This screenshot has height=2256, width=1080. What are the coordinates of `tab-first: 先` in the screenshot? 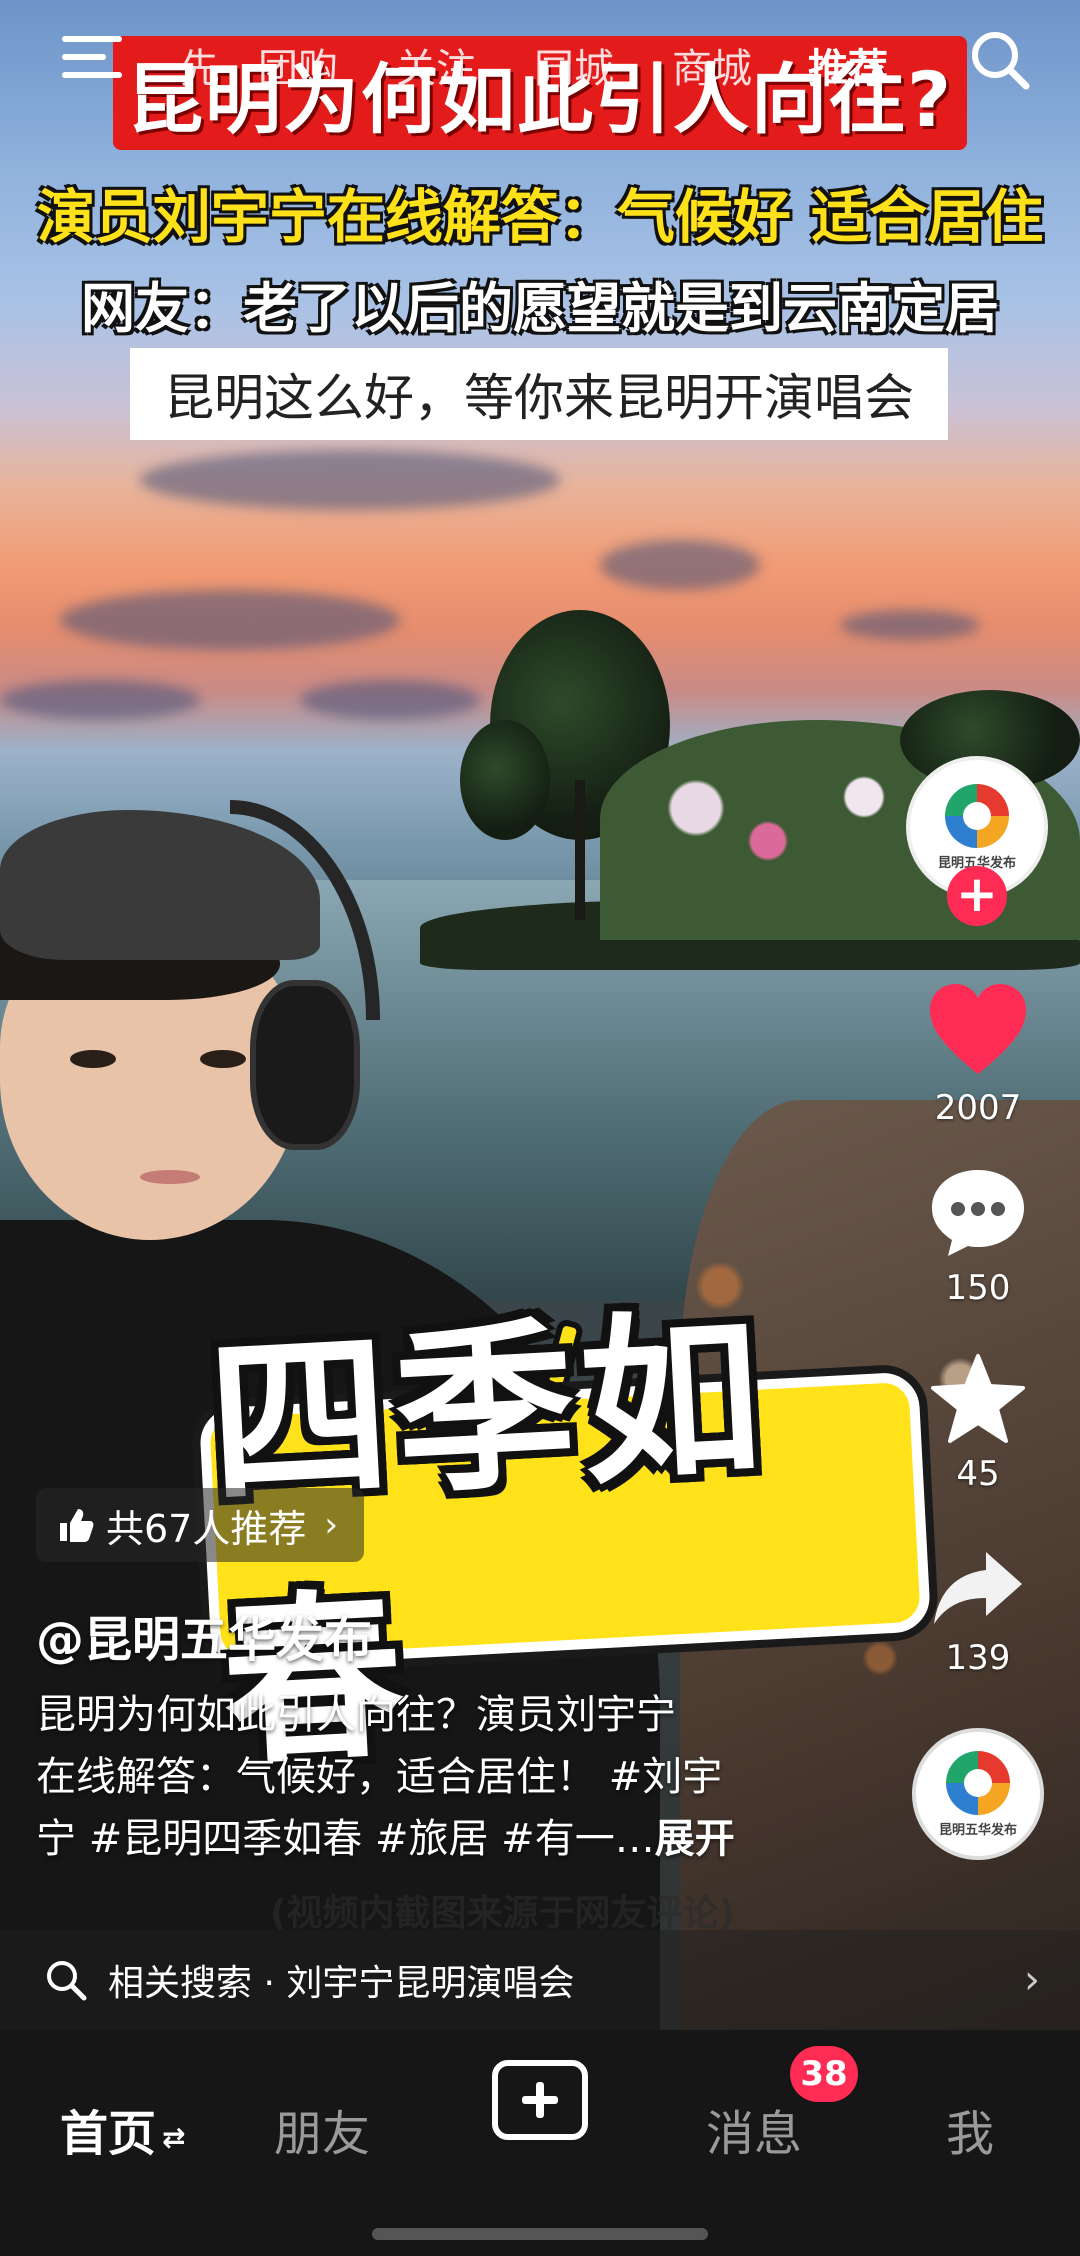 It's located at (200, 65).